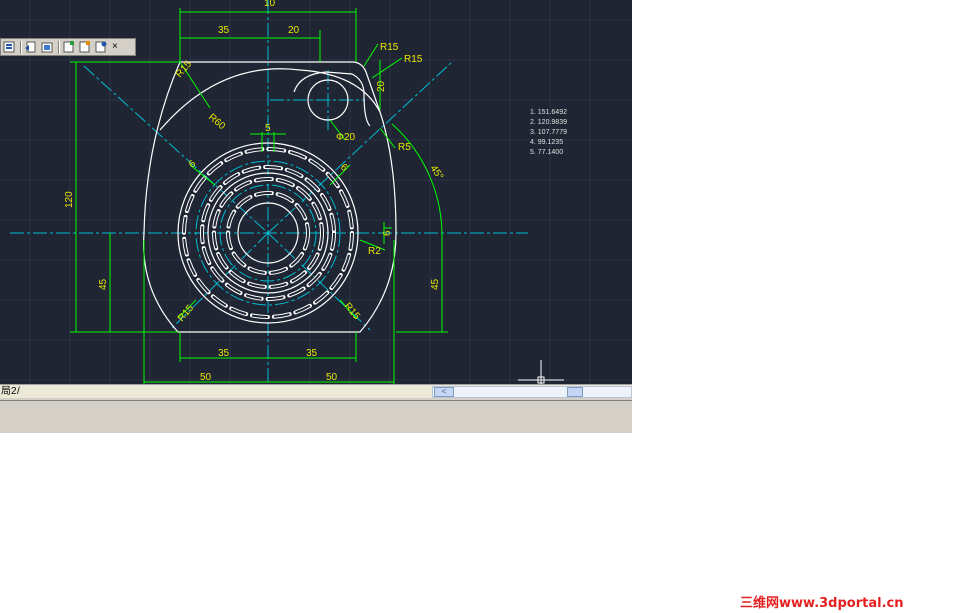 This screenshot has width=962, height=613. Describe the element at coordinates (822, 603) in the screenshot. I see `watermark-text: 三维网www.3dportal.cn` at that location.